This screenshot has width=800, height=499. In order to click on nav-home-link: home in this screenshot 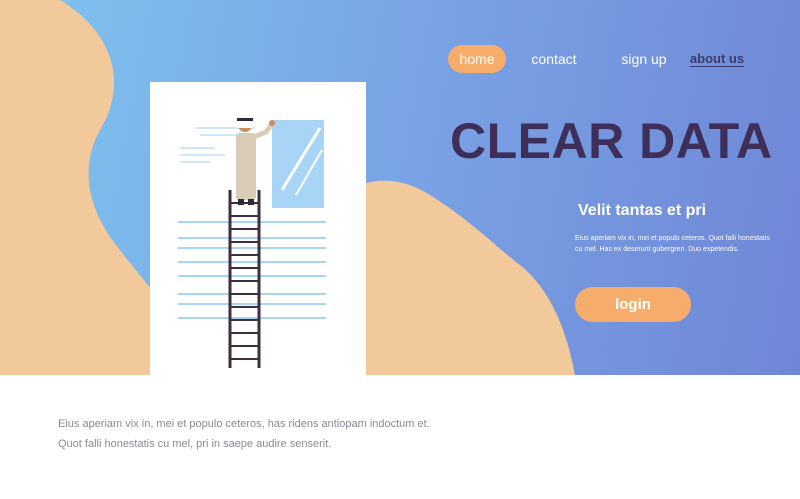, I will do `click(477, 59)`.